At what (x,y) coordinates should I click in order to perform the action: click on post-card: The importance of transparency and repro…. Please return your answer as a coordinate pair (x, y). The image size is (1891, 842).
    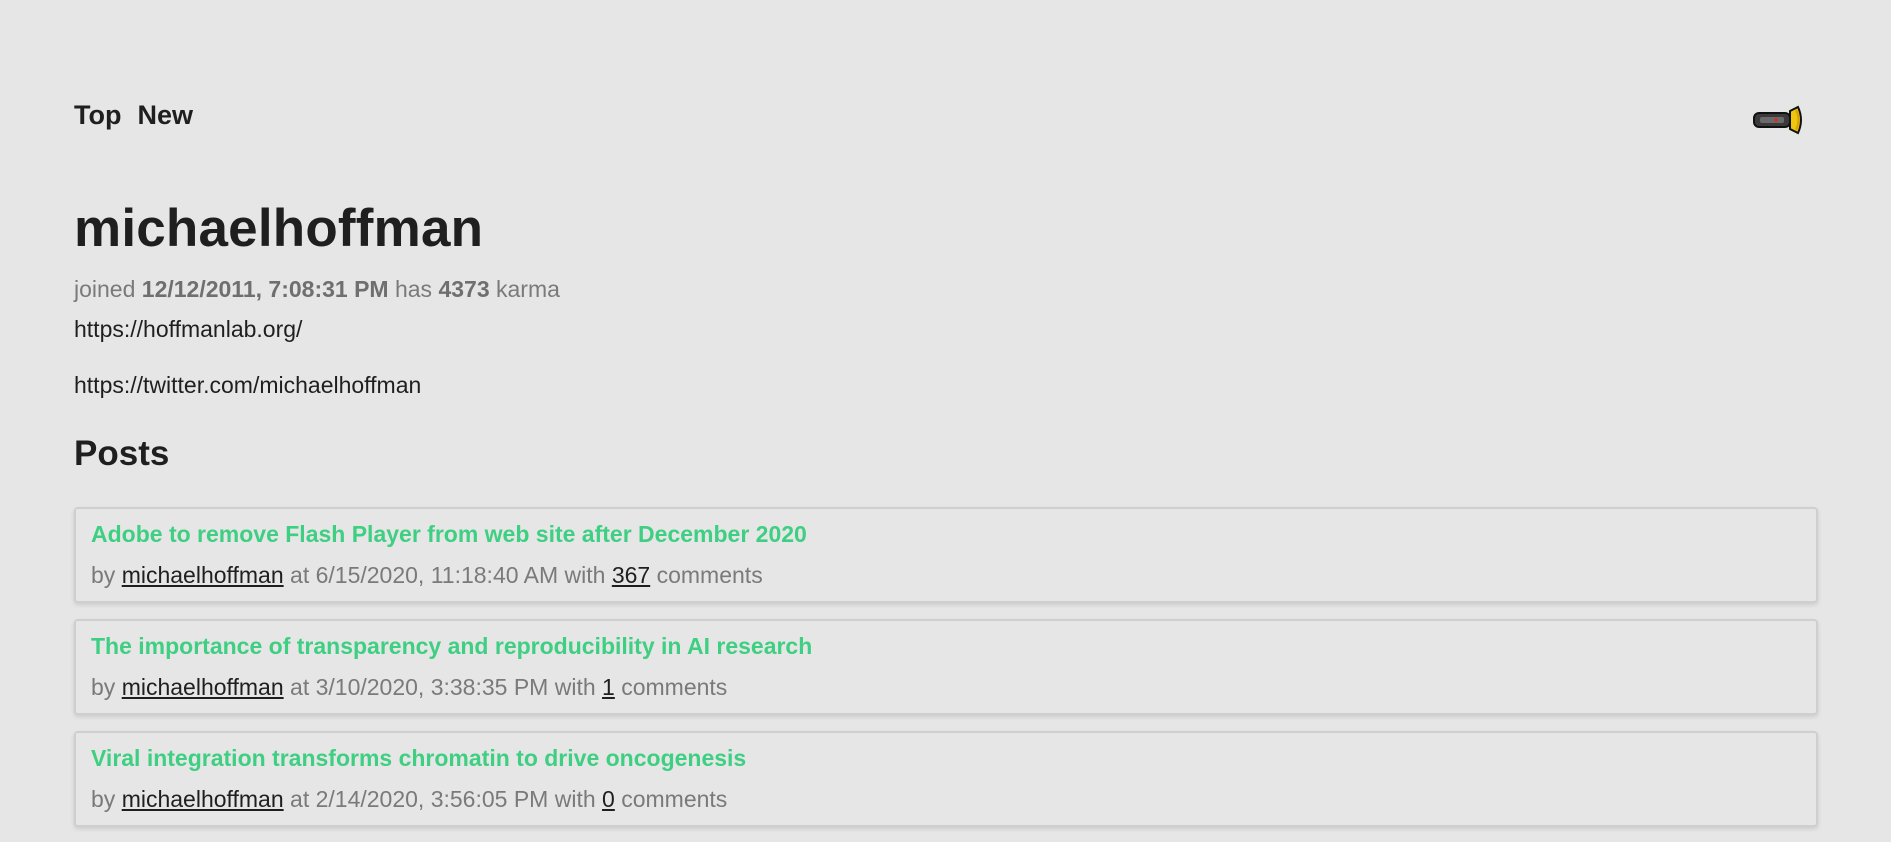
    Looking at the image, I should click on (946, 667).